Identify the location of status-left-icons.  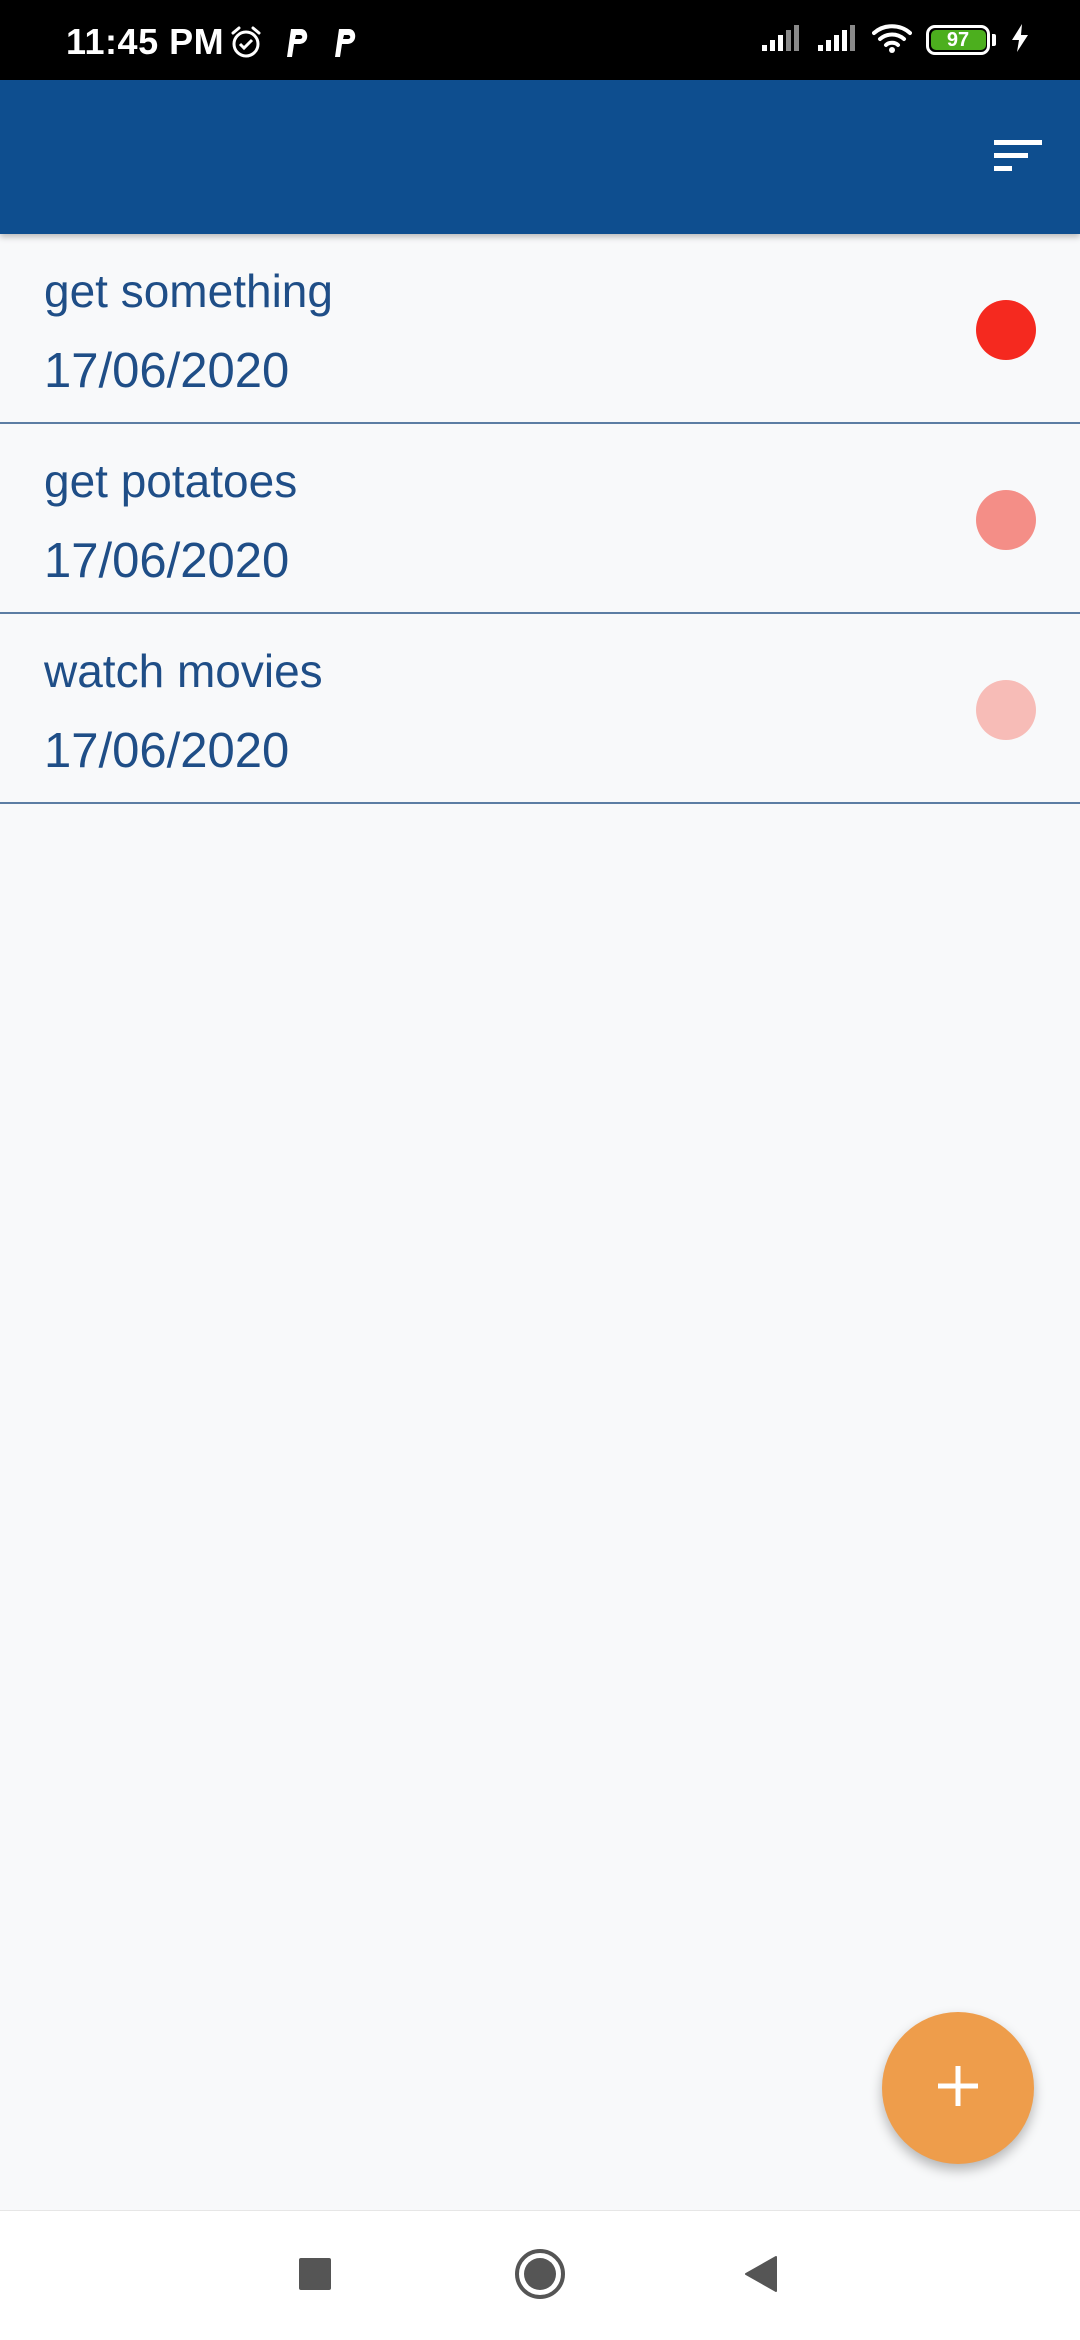
(294, 42).